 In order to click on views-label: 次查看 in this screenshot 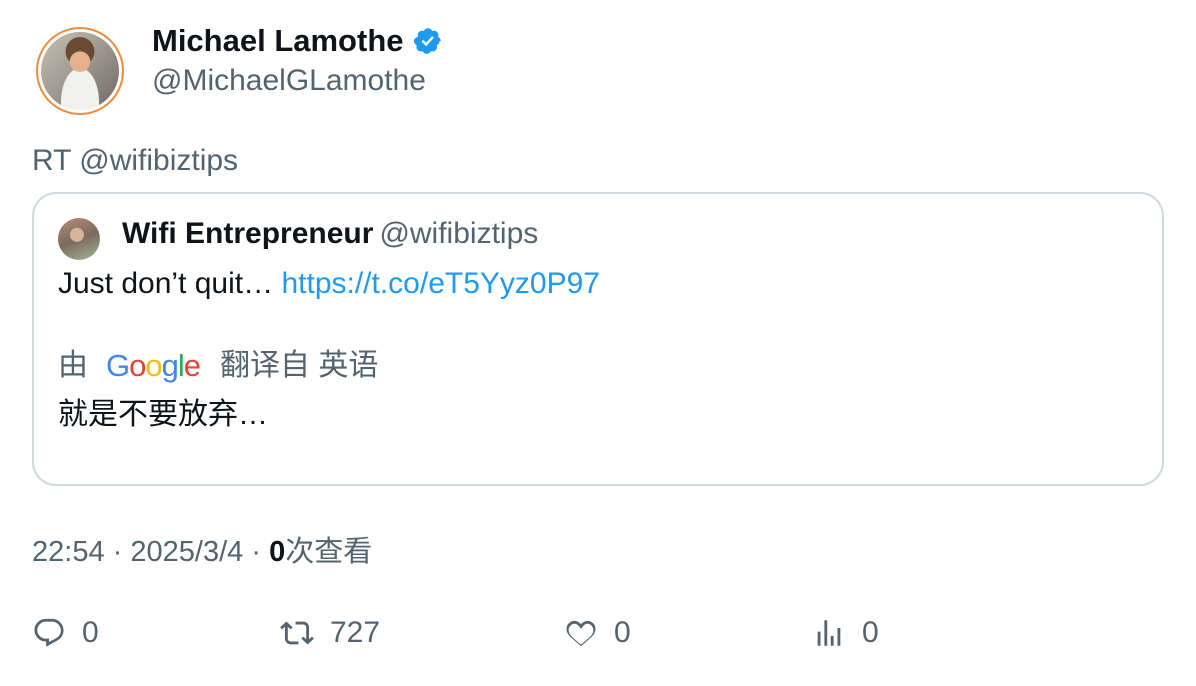, I will do `click(329, 552)`.